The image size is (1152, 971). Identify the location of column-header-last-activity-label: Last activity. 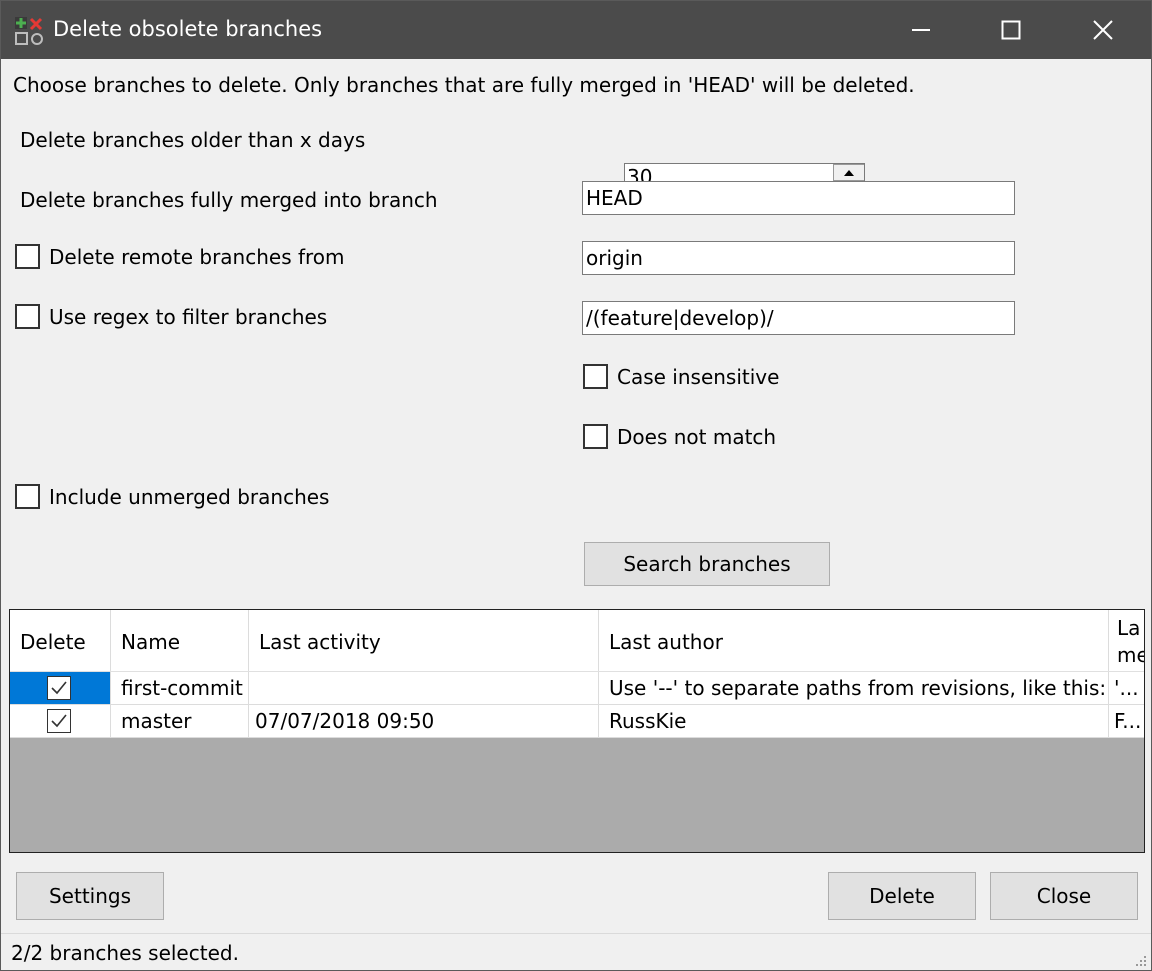
(320, 642).